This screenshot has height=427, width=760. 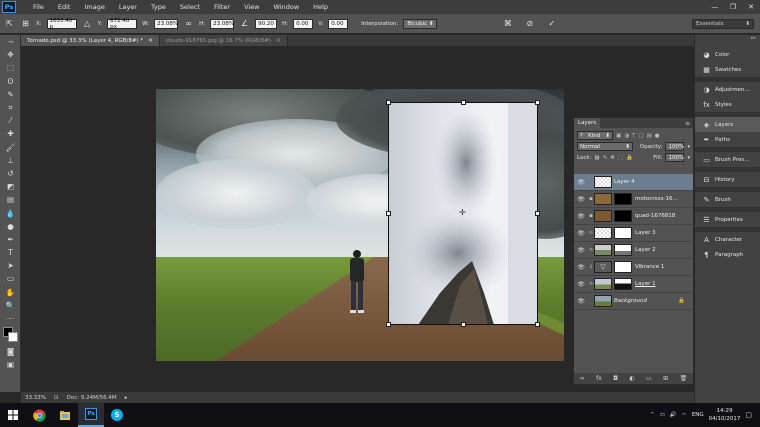 I want to click on volume-icon: 🔊, so click(x=673, y=415).